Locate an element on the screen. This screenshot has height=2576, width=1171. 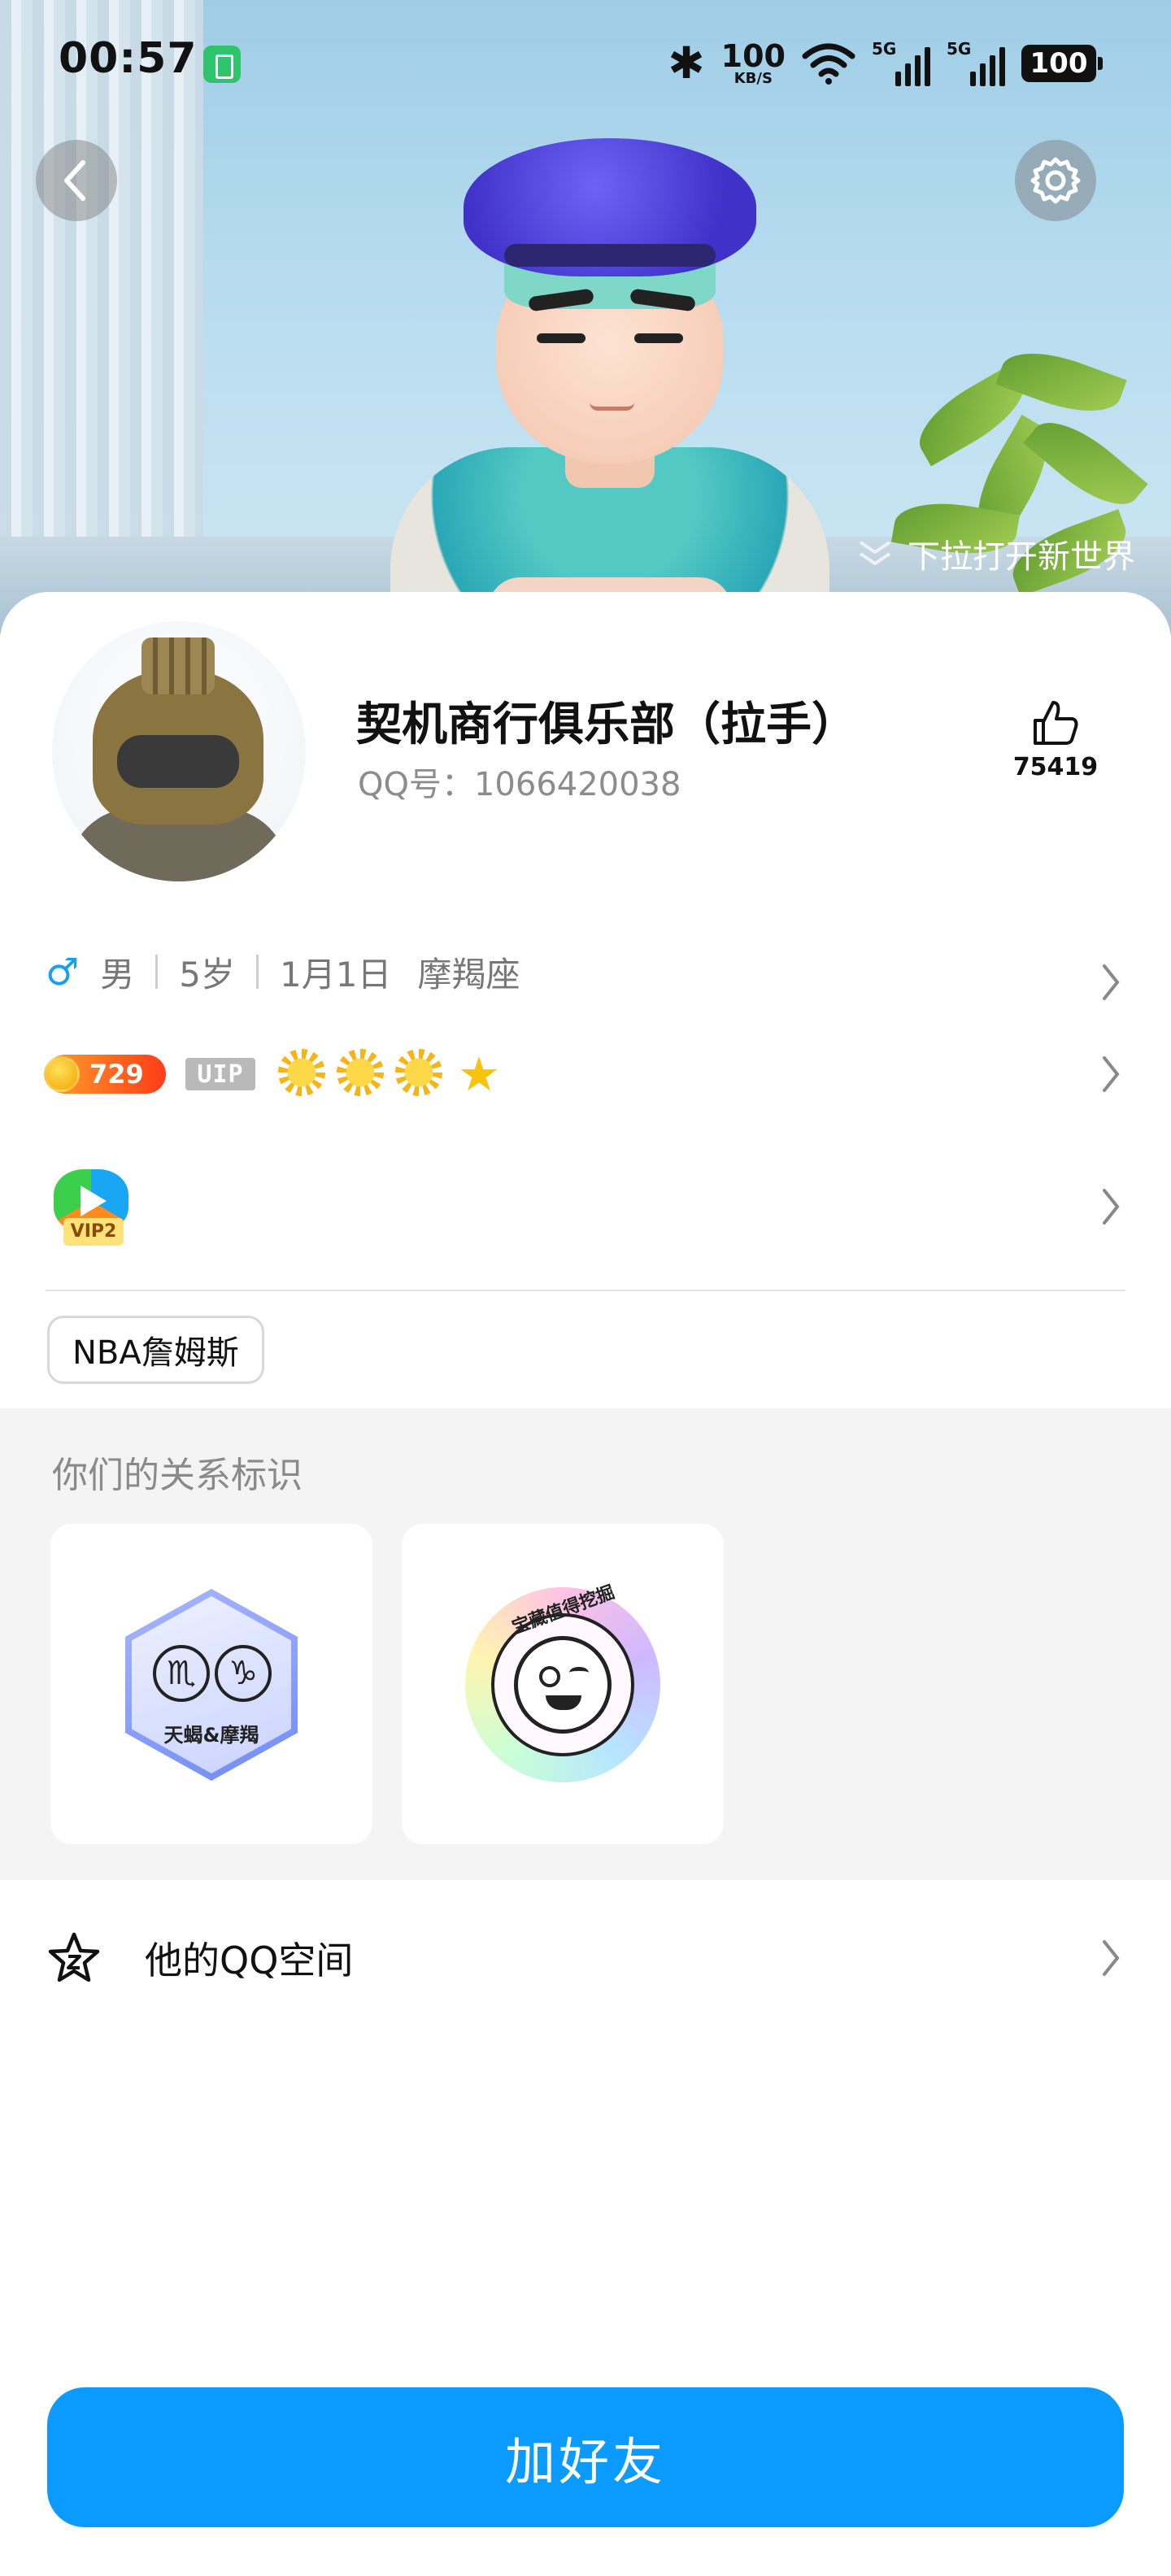
uip-badge: UIP is located at coordinates (220, 1074).